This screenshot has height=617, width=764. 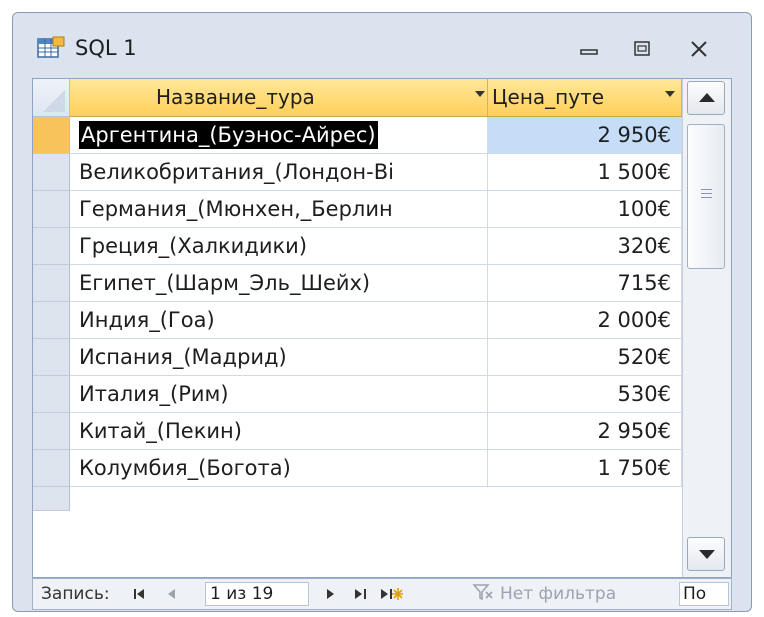 I want to click on tour-name-cell: Колумбия_(Богота), so click(x=279, y=468).